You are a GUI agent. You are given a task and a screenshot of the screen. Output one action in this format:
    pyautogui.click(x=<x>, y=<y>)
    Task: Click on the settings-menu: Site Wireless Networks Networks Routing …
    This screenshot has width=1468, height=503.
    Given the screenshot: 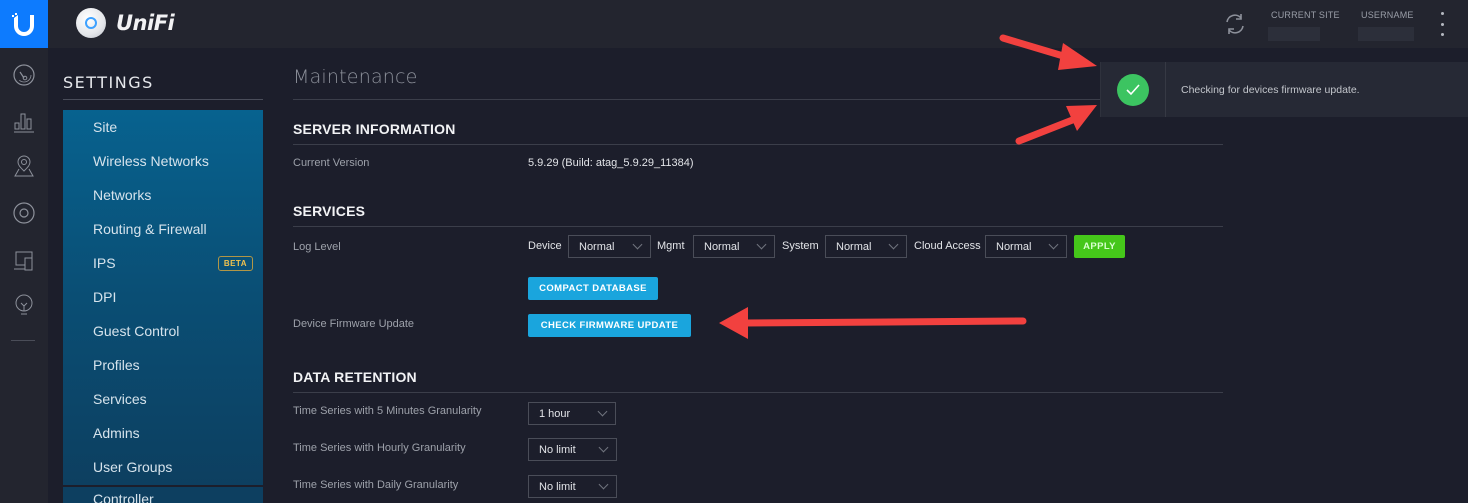 What is the action you would take?
    pyautogui.click(x=163, y=297)
    